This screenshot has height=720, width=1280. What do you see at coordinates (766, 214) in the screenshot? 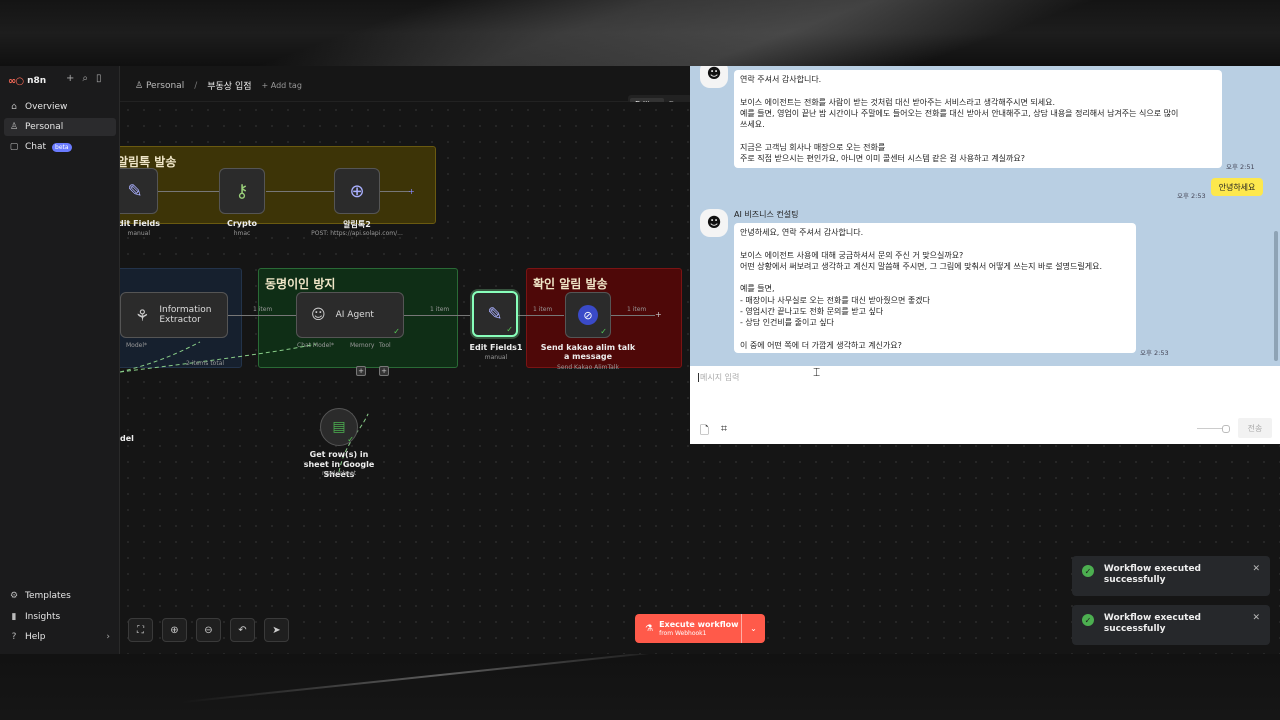
I see `sender-name: AI 비즈니스 컨설팅` at bounding box center [766, 214].